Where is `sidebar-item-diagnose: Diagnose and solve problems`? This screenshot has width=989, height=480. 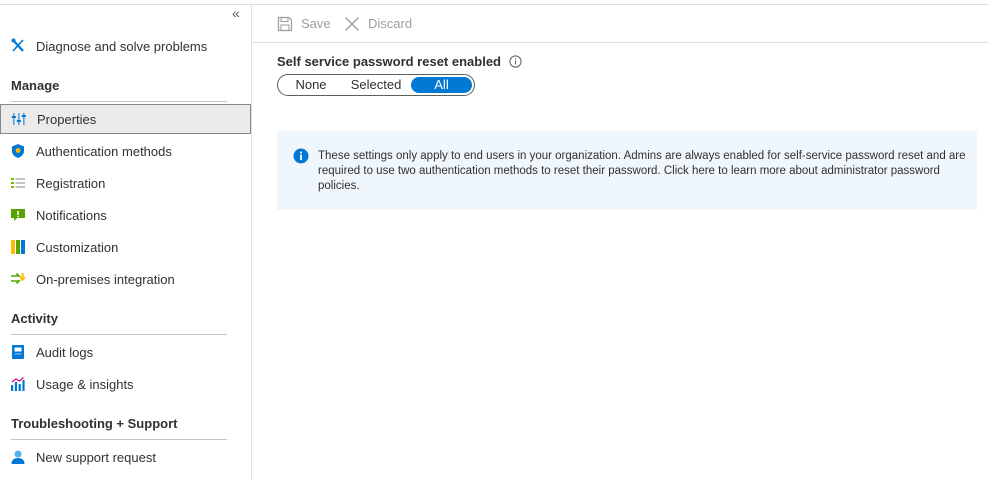
sidebar-item-diagnose: Diagnose and solve problems is located at coordinates (125, 46).